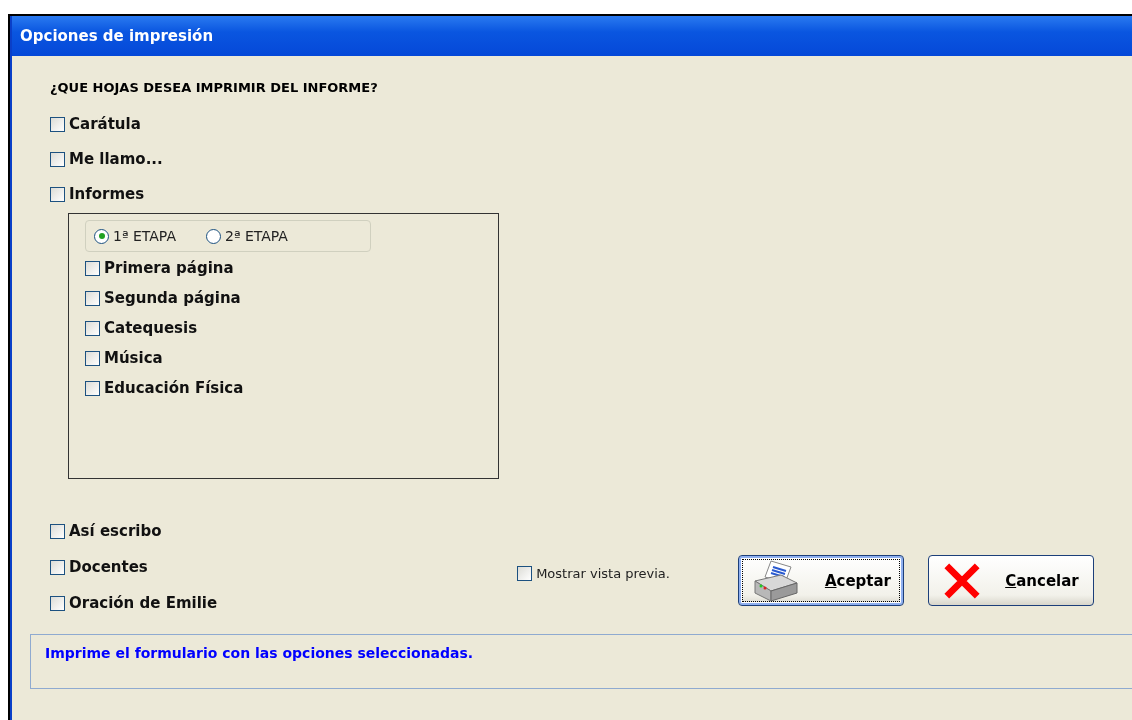 This screenshot has height=720, width=1132. I want to click on option-label: Oración de Emilie, so click(143, 603).